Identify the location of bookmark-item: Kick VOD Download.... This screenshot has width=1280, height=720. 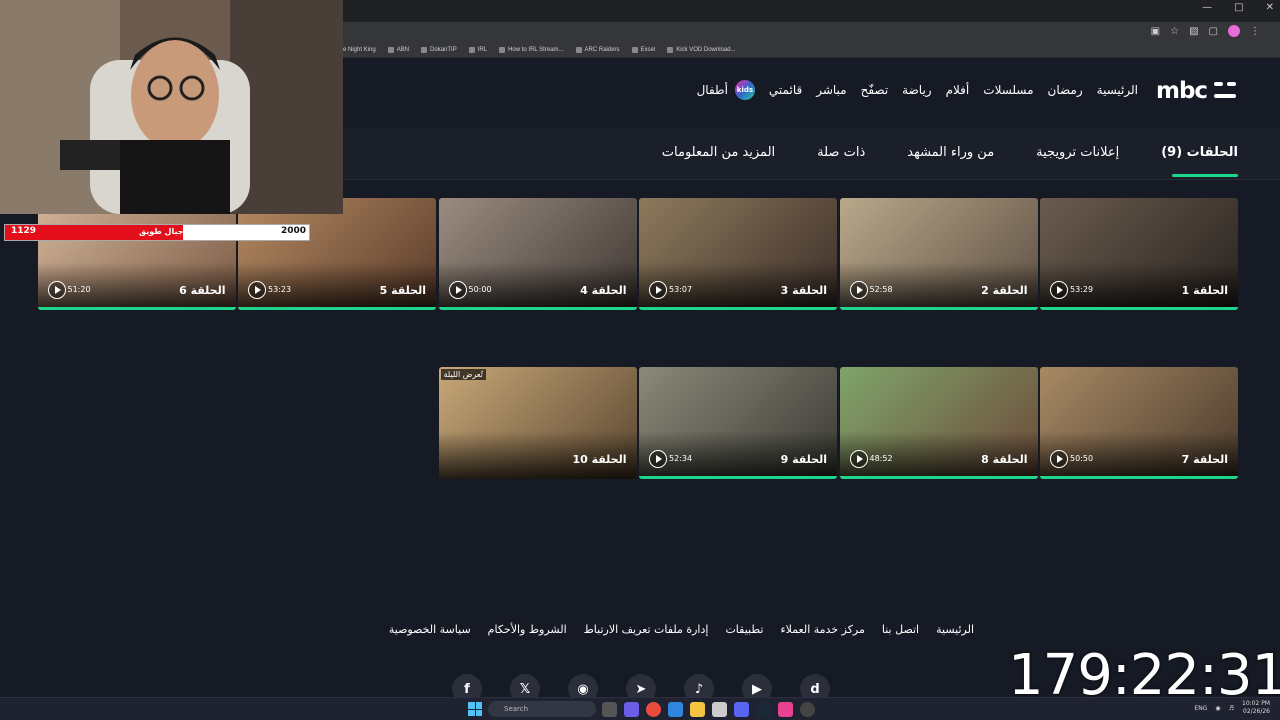
(701, 49).